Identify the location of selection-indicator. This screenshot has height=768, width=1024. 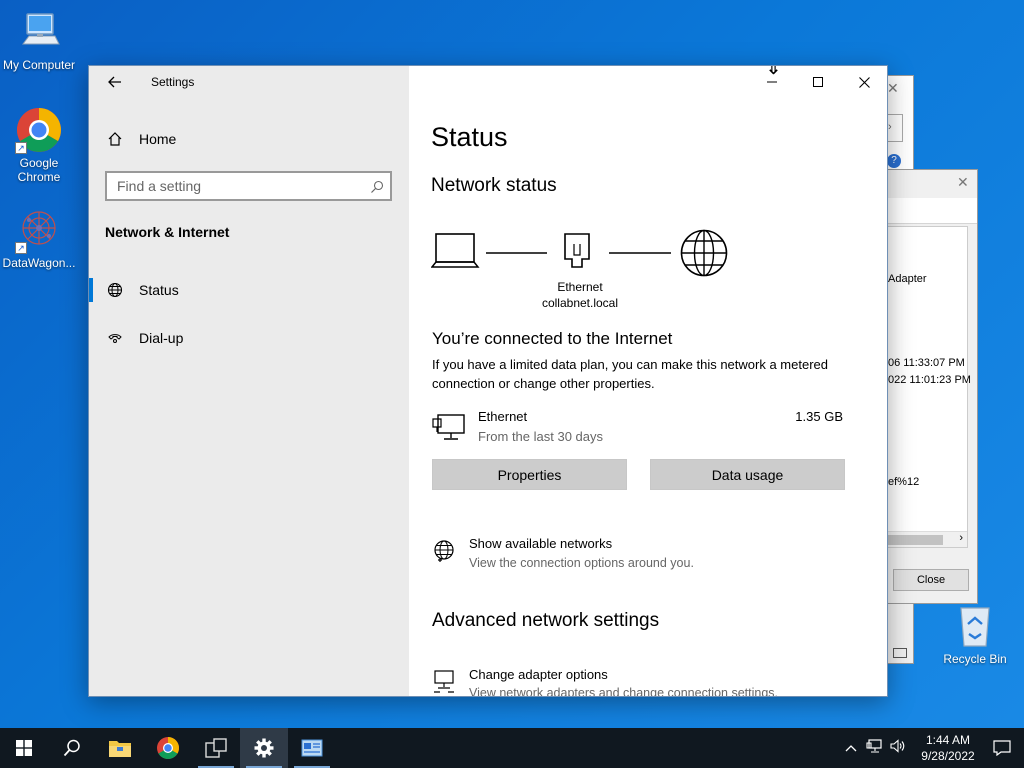
(91, 290).